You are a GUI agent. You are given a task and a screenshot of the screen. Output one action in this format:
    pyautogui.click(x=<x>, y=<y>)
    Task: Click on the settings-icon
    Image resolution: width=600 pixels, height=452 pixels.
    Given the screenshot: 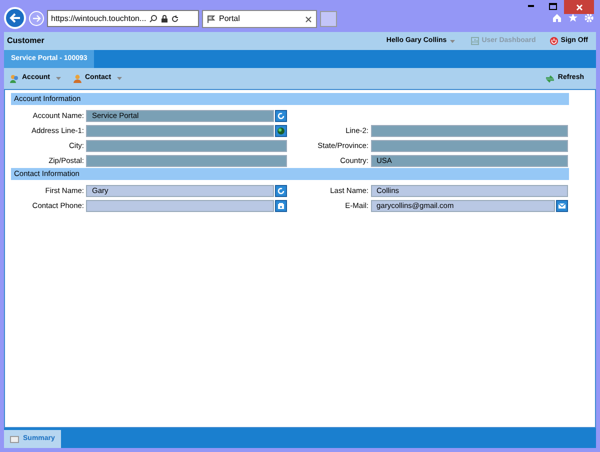 What is the action you would take?
    pyautogui.click(x=589, y=18)
    